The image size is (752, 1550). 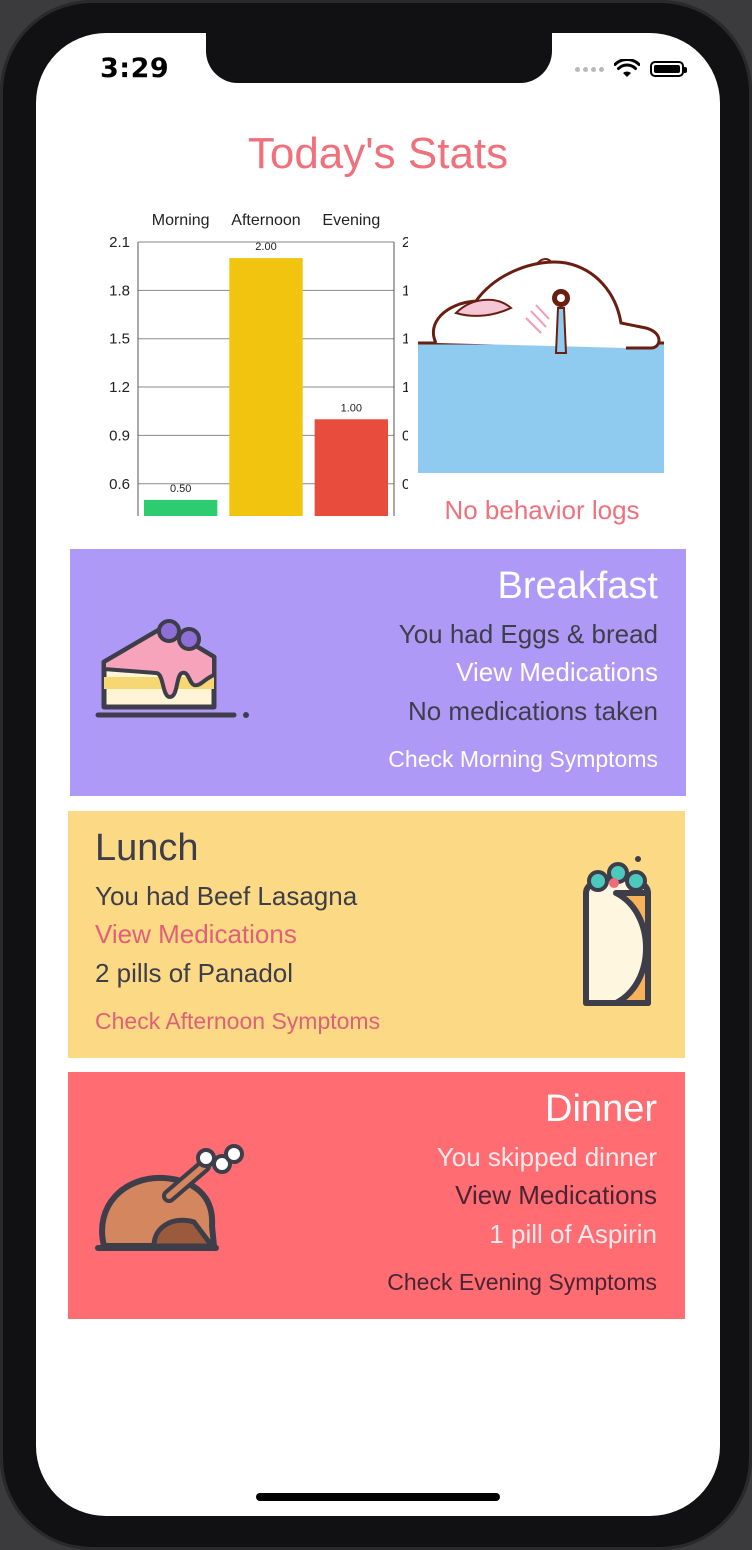 I want to click on dinner-heading: Dinner, so click(x=601, y=1109).